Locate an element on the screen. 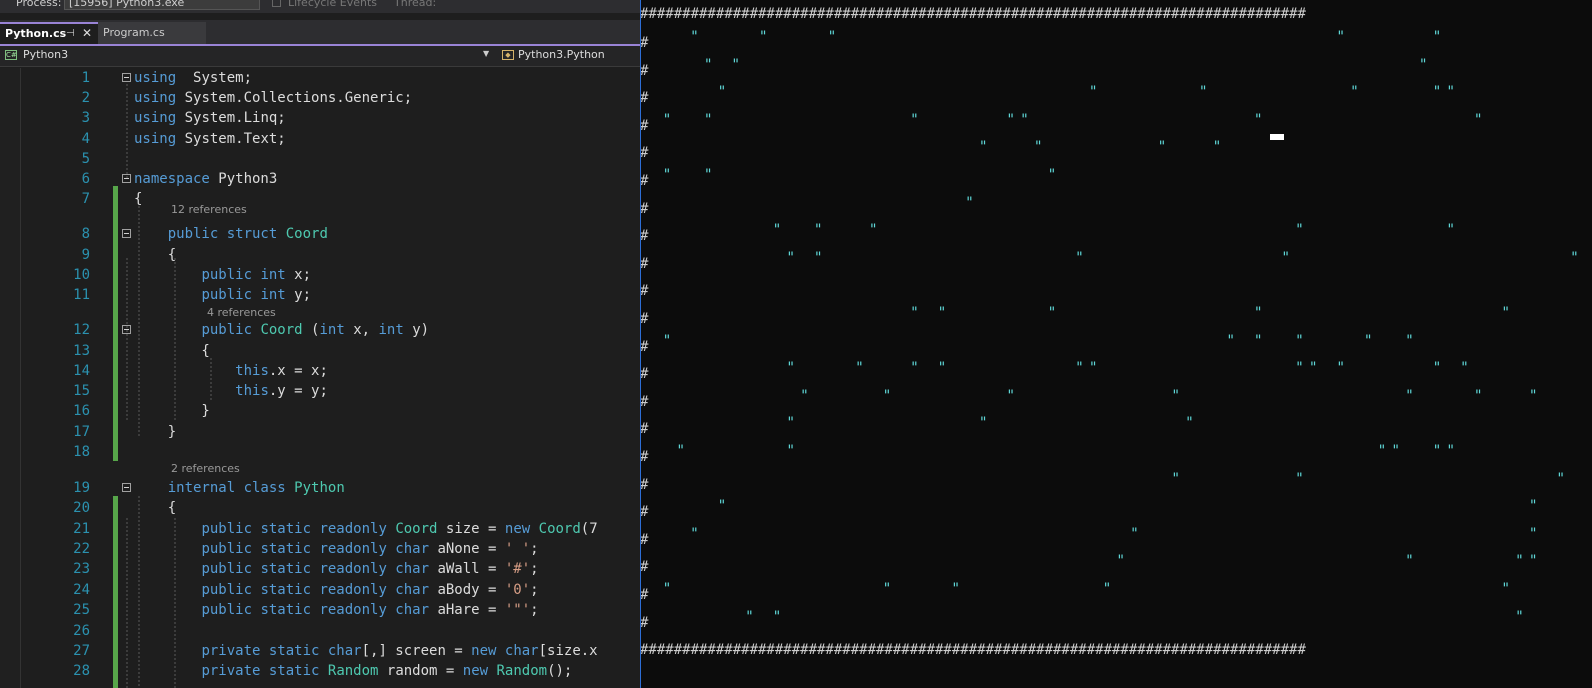 The image size is (1592, 688). line-number: 6 is located at coordinates (85, 179).